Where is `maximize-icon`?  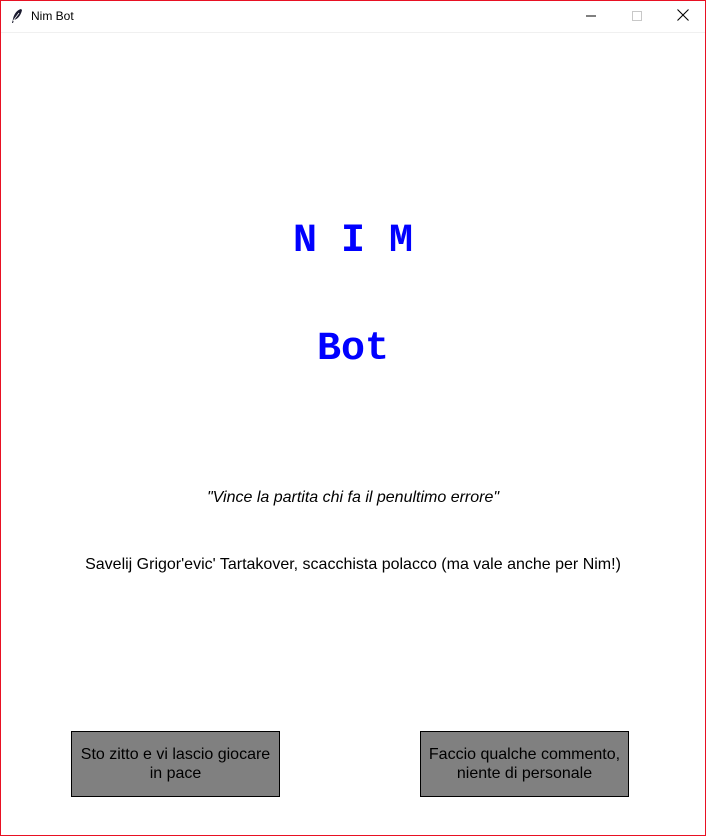
maximize-icon is located at coordinates (637, 17).